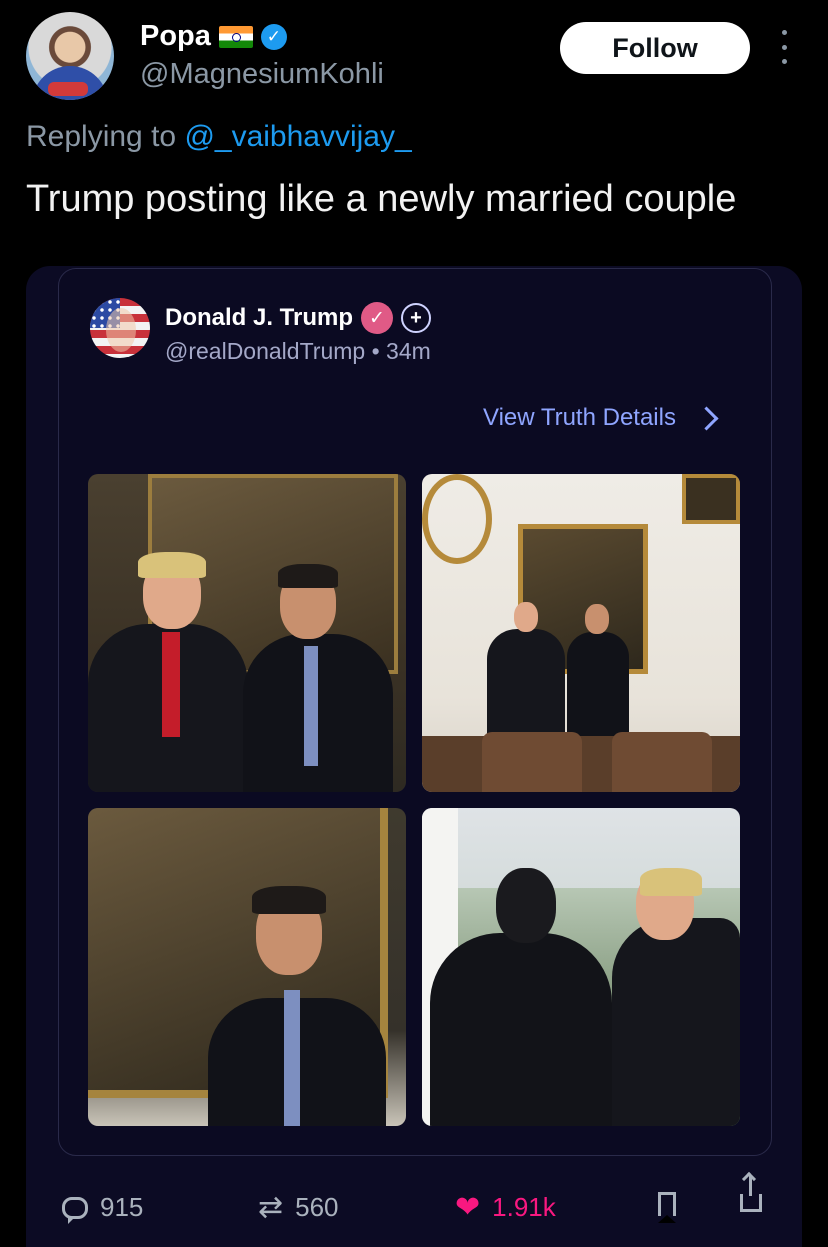 This screenshot has width=828, height=1247. What do you see at coordinates (706, 418) in the screenshot?
I see `chevron-right-icon` at bounding box center [706, 418].